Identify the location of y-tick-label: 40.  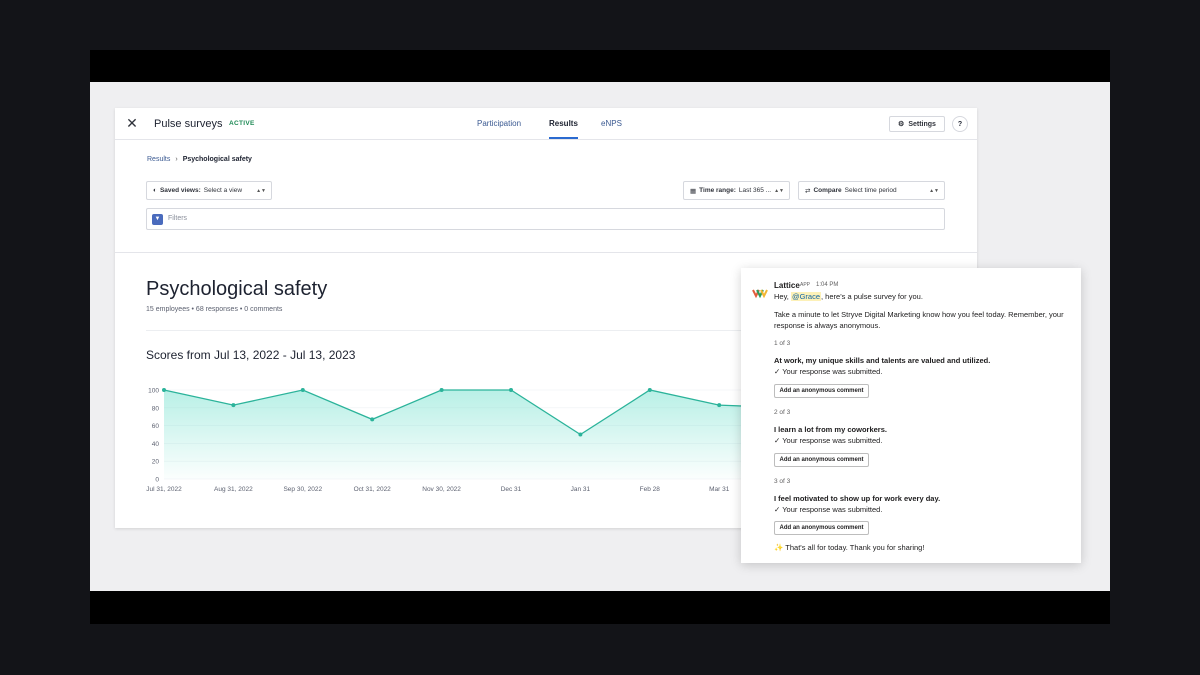
(156, 444).